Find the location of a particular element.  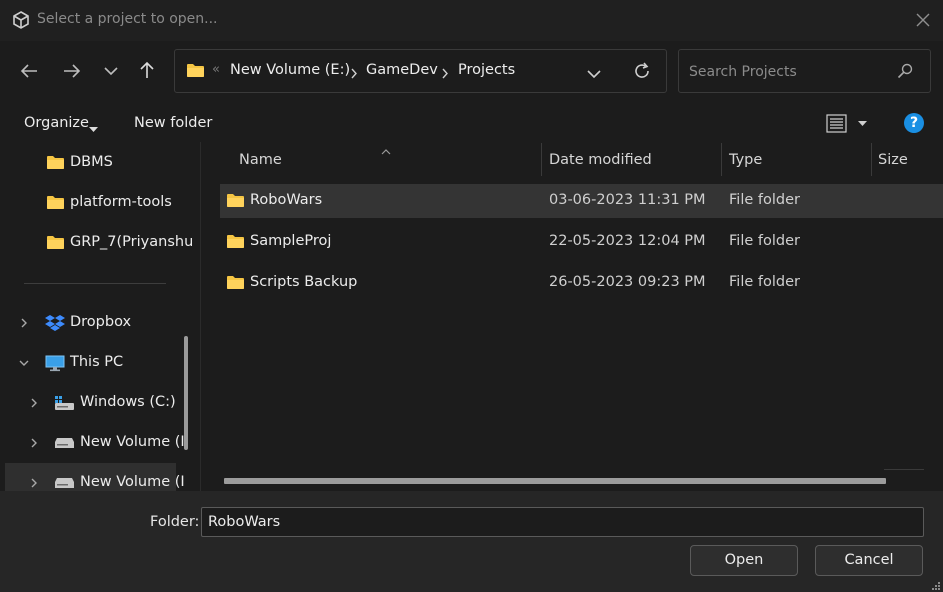

nav-item-this-pc: This PC is located at coordinates (88, 363).